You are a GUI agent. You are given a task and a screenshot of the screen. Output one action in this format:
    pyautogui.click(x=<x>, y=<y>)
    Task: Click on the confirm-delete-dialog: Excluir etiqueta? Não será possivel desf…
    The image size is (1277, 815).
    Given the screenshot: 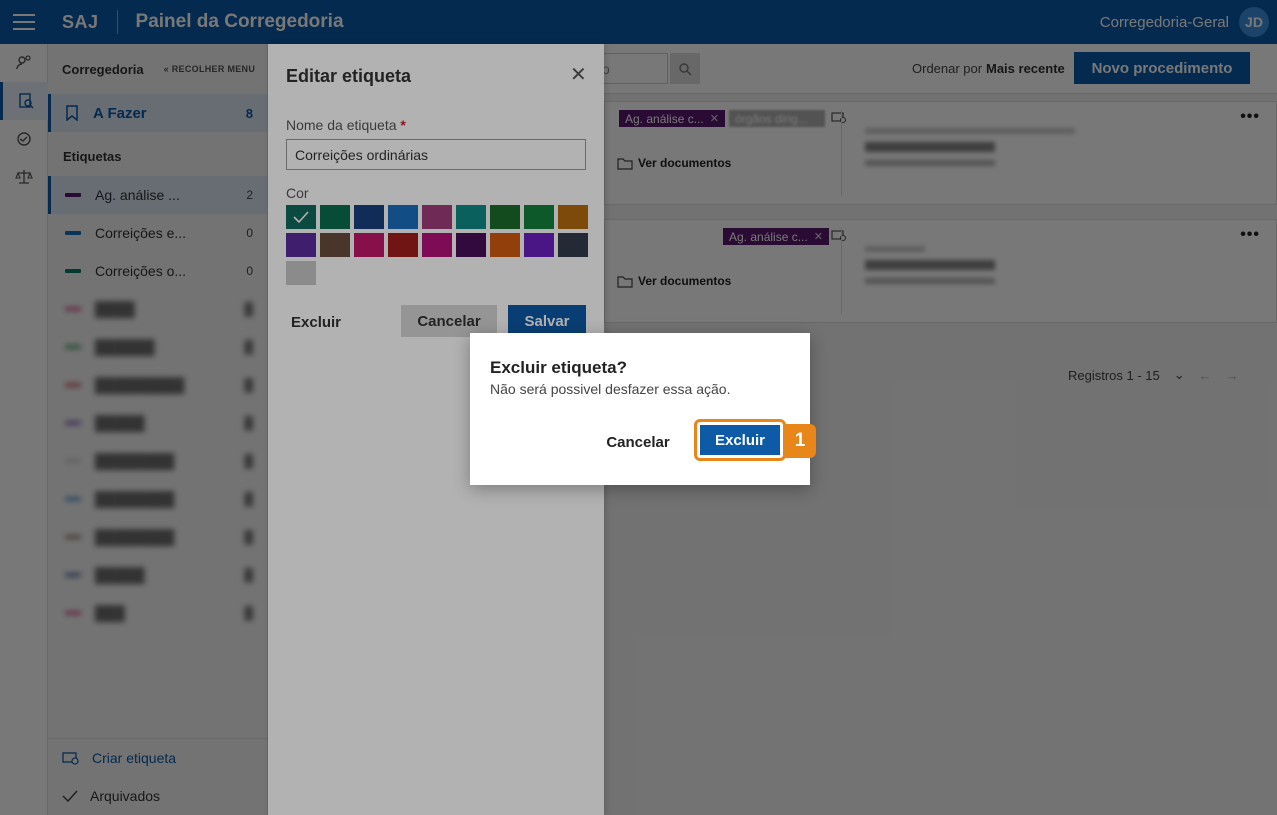 What is the action you would take?
    pyautogui.click(x=643, y=409)
    